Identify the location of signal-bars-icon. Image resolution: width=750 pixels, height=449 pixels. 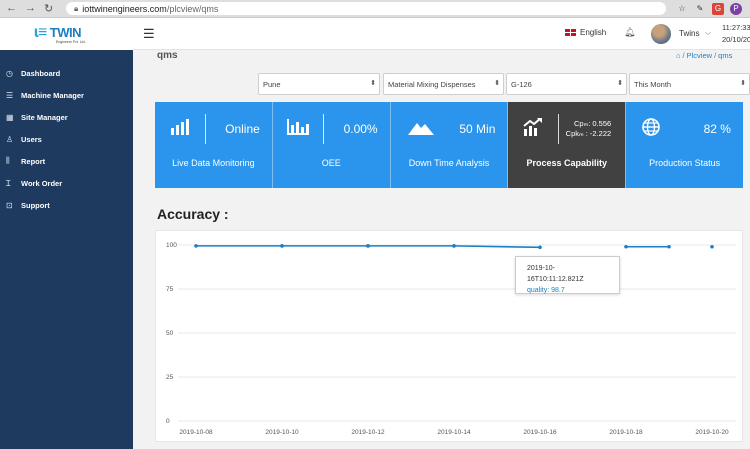
(180, 129).